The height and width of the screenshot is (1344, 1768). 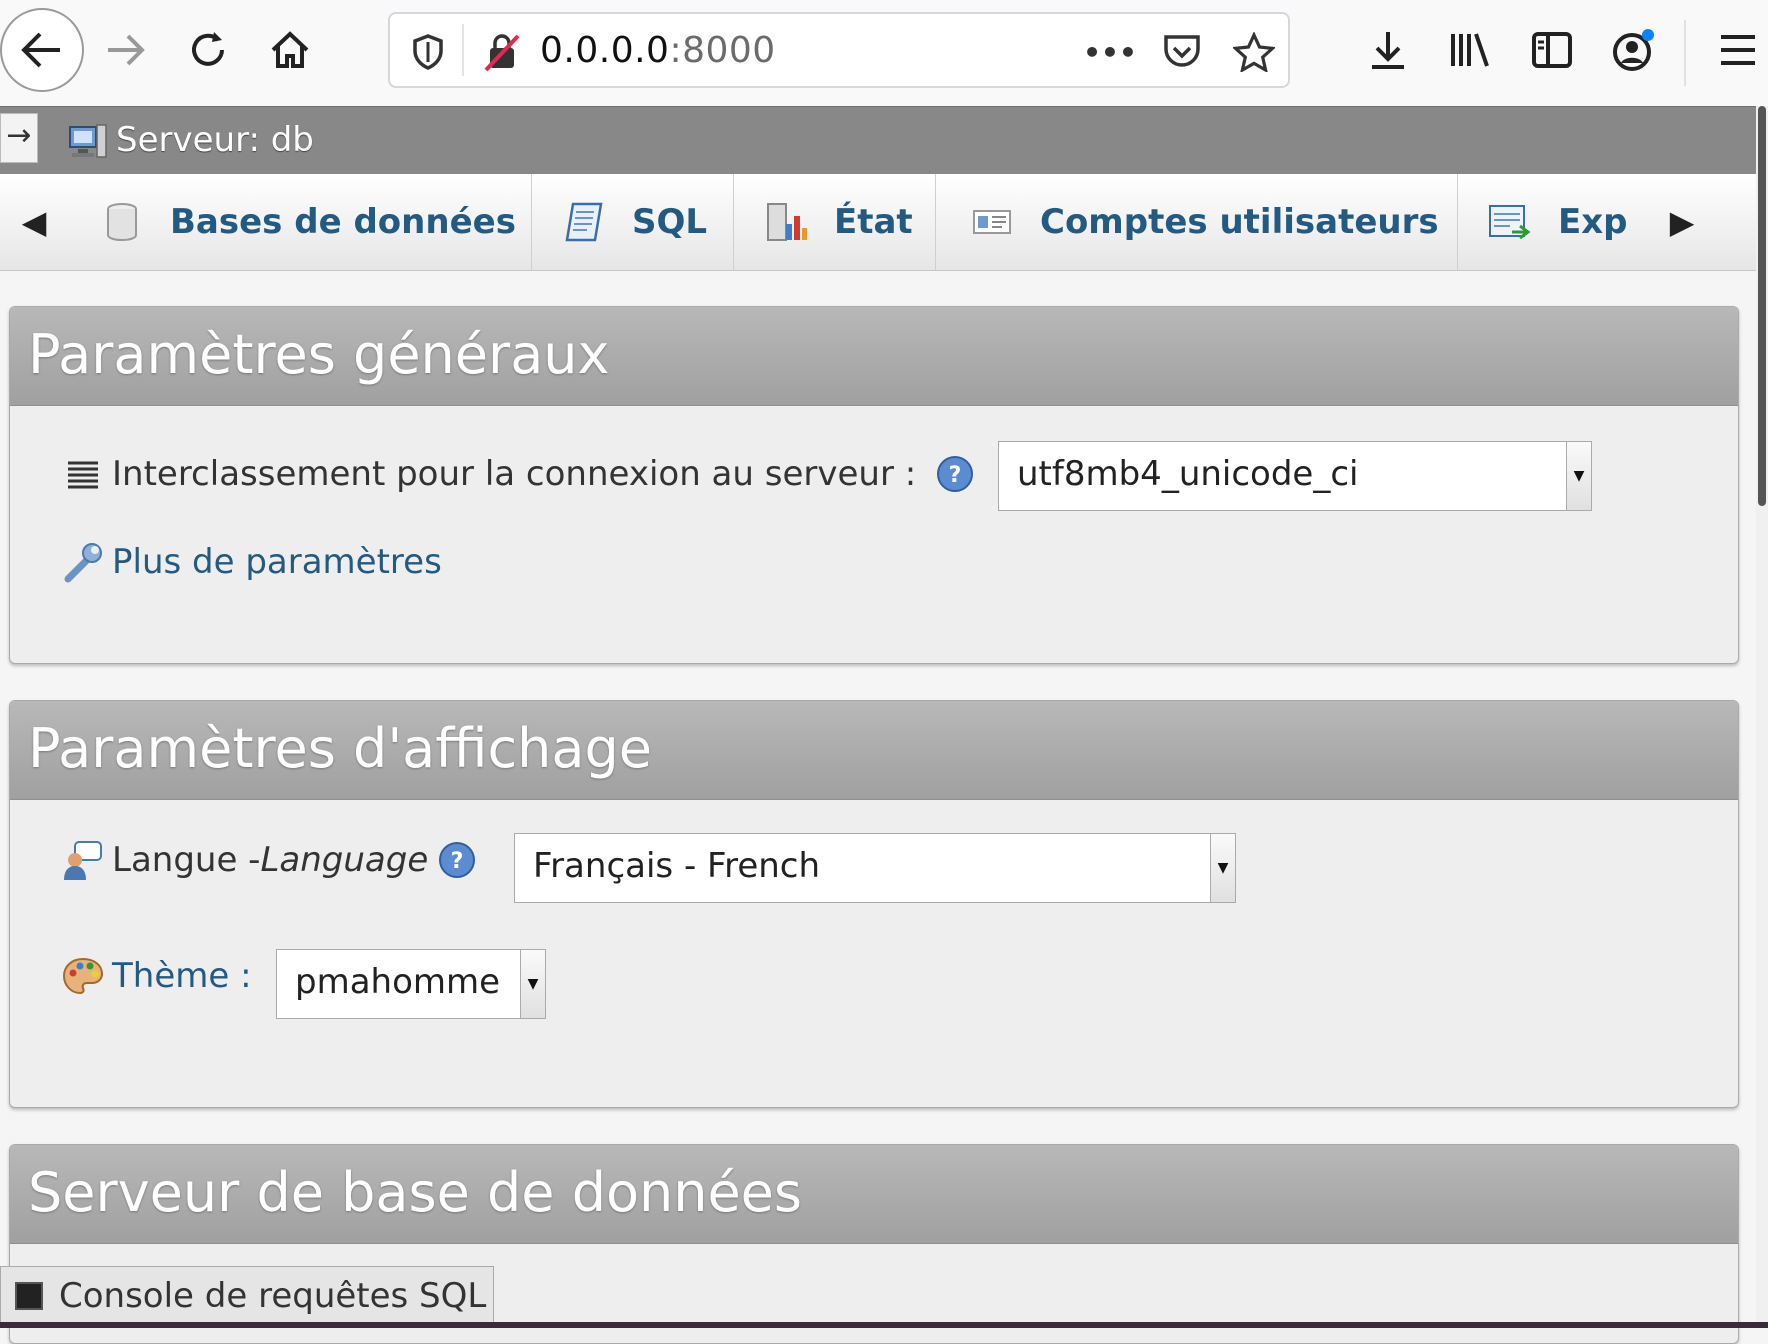 I want to click on arrow-right-icon, so click(x=126, y=50).